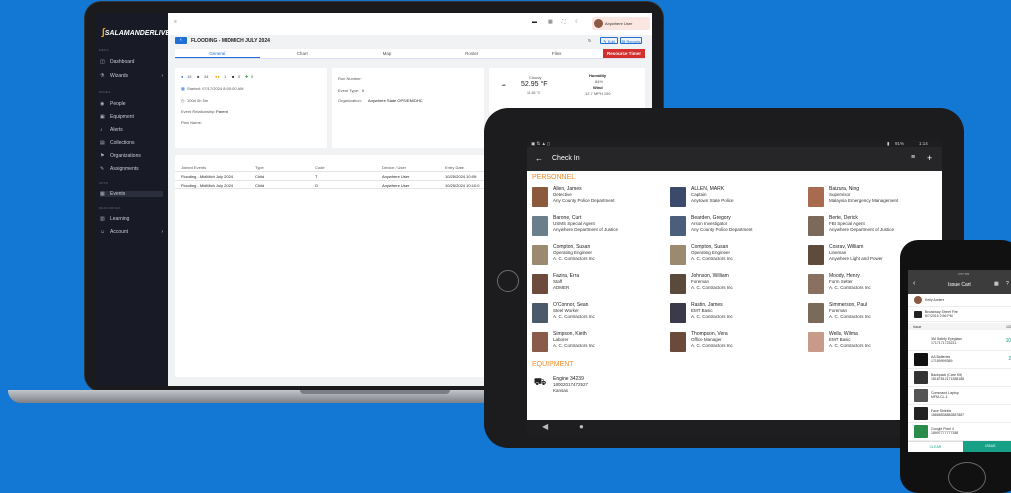 The width and height of the screenshot is (1011, 493). What do you see at coordinates (598, 93) in the screenshot?
I see `wind-value: 12.7 MPH 150` at bounding box center [598, 93].